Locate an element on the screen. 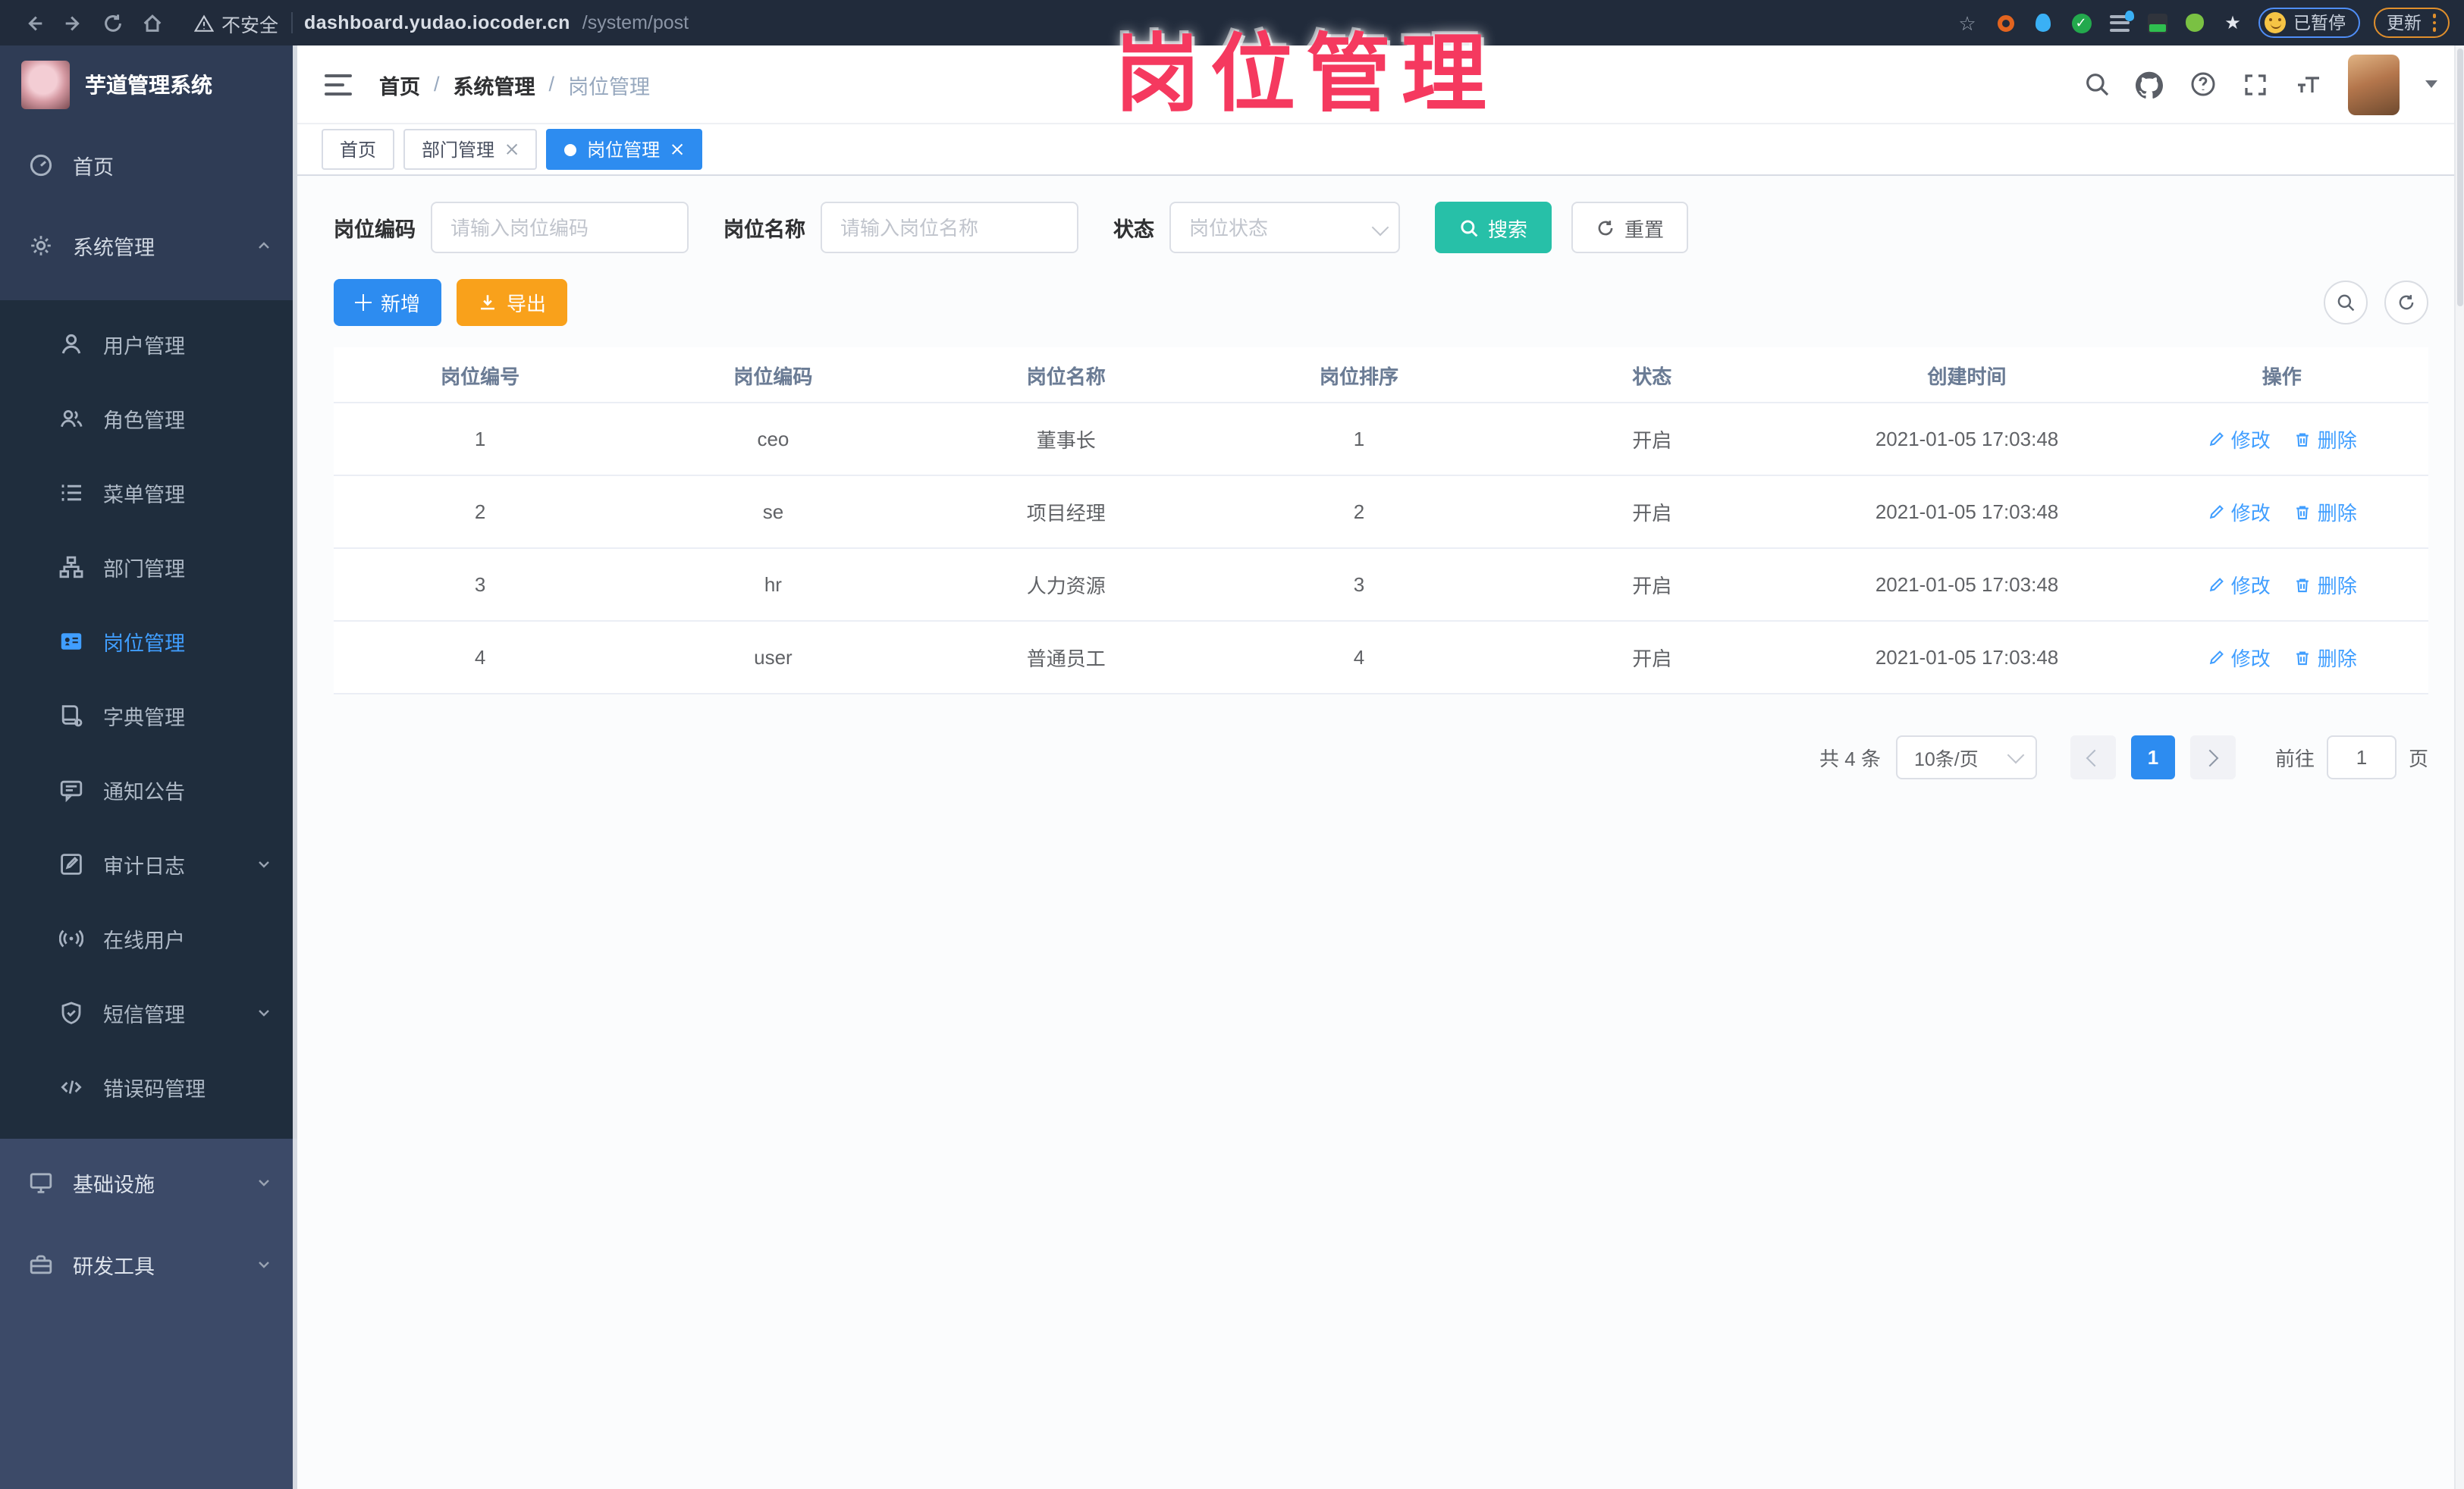 The image size is (2464, 1489). sidebar-bottom-section: 基础设施 研发工具 is located at coordinates (148, 1314).